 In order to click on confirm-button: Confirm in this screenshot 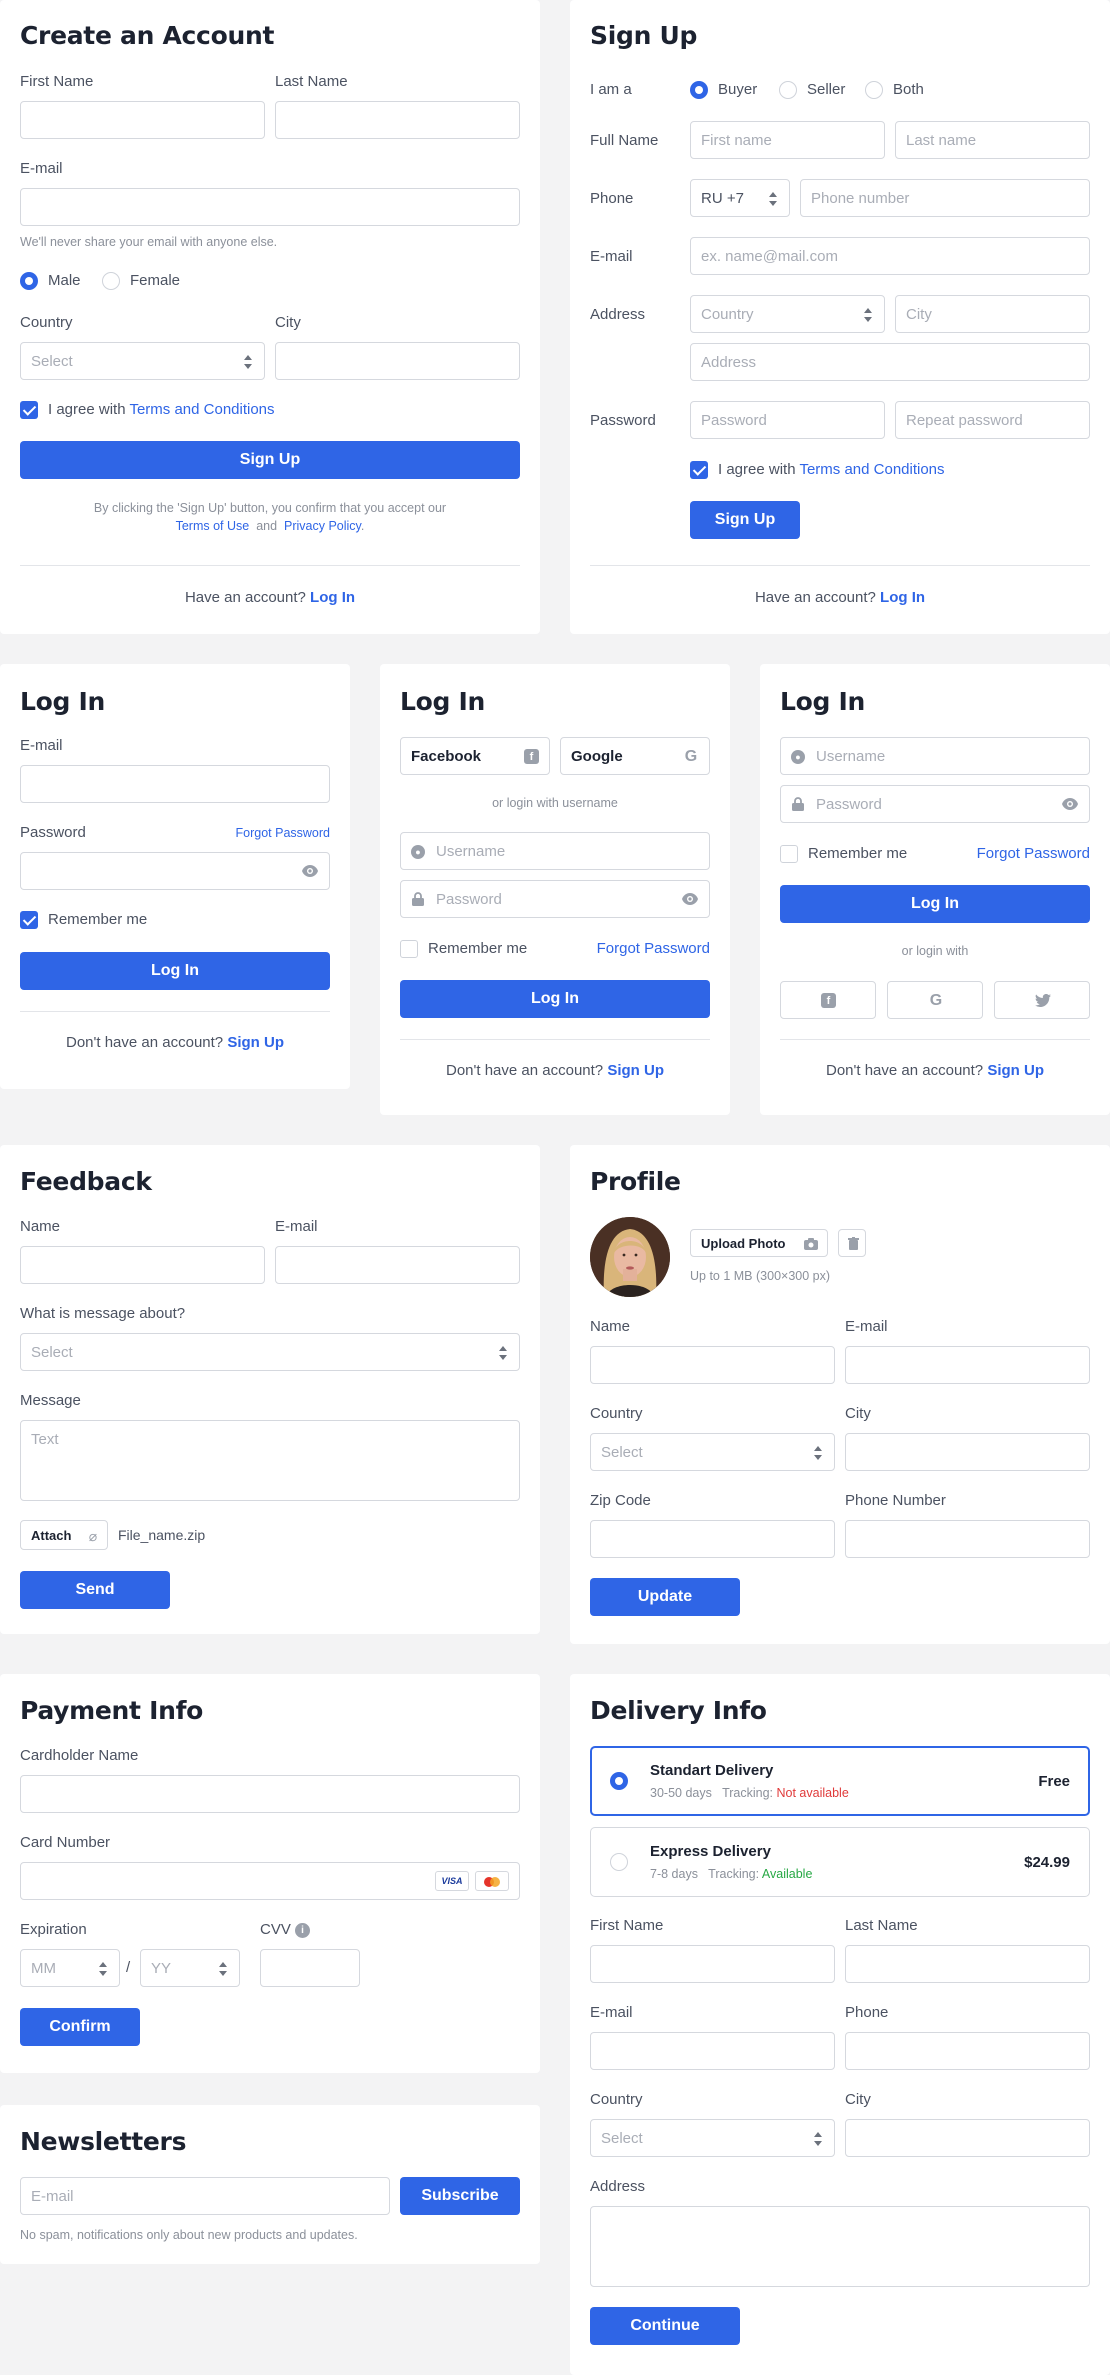, I will do `click(80, 2027)`.